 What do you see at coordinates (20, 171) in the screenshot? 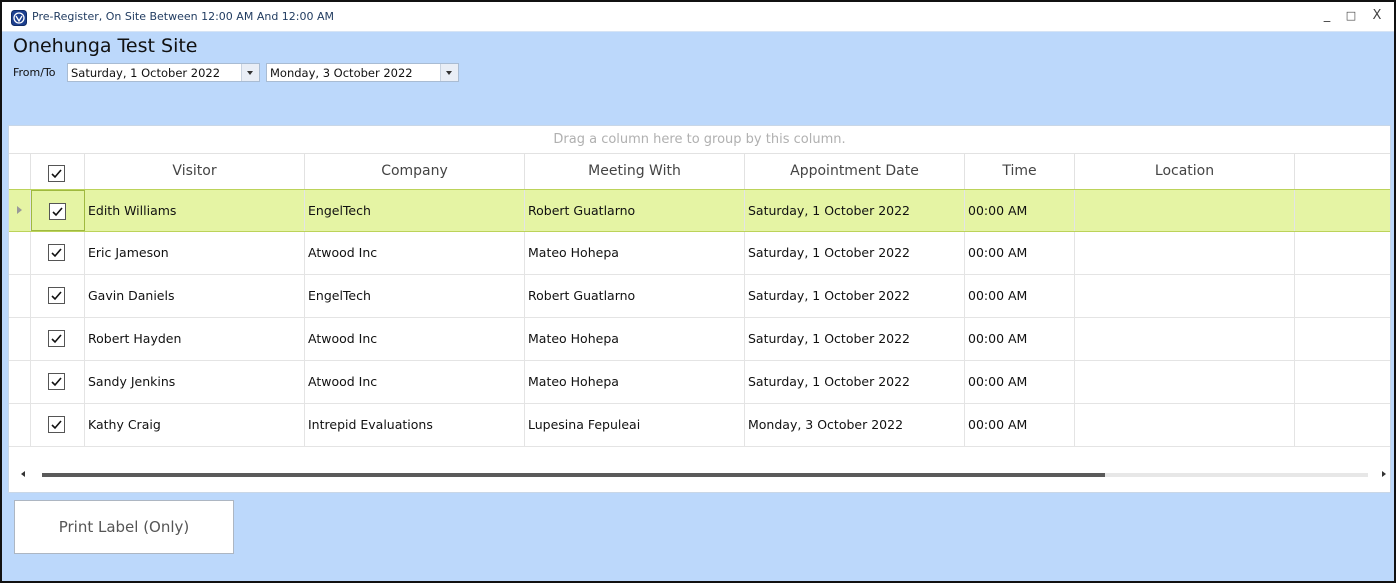
I see `row-indicator-header` at bounding box center [20, 171].